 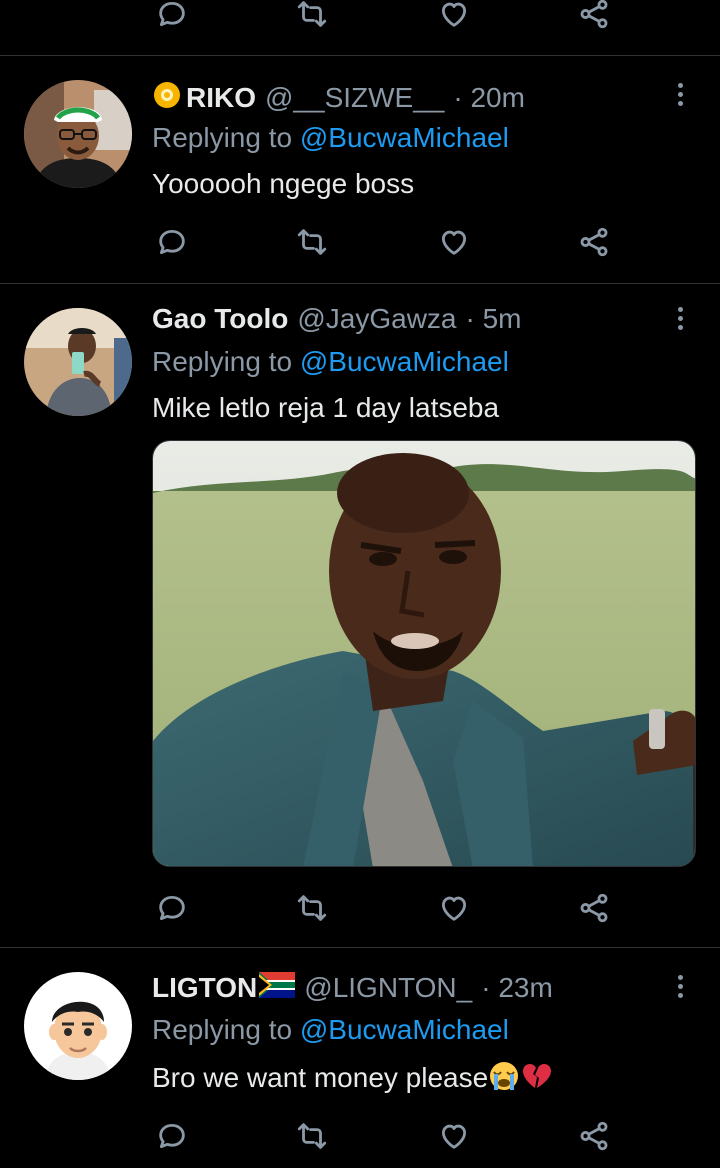 What do you see at coordinates (517, 988) in the screenshot?
I see `timestamp: · 23m` at bounding box center [517, 988].